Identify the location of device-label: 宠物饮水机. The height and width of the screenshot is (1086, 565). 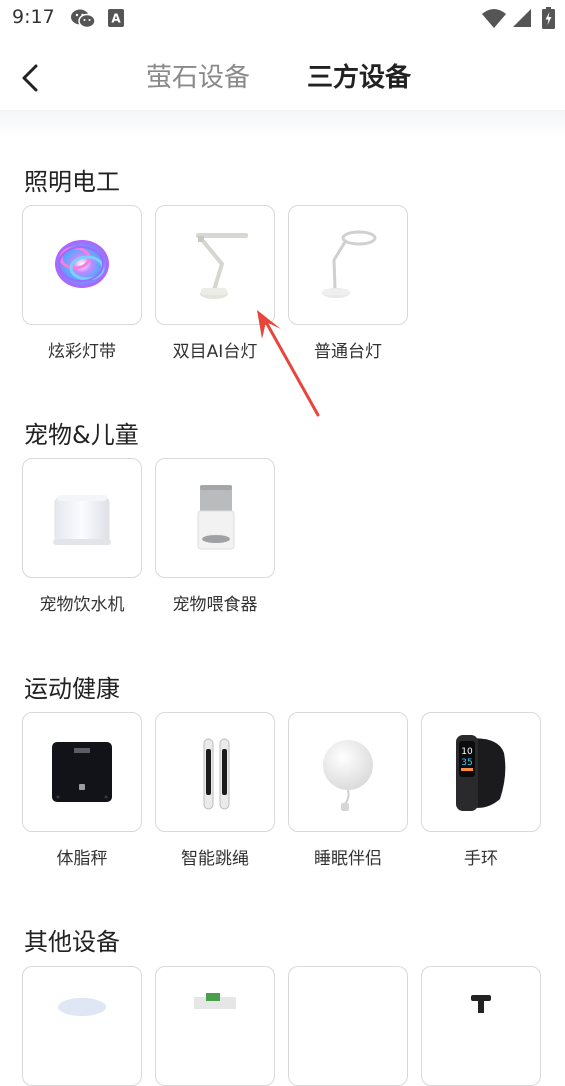
(82, 605).